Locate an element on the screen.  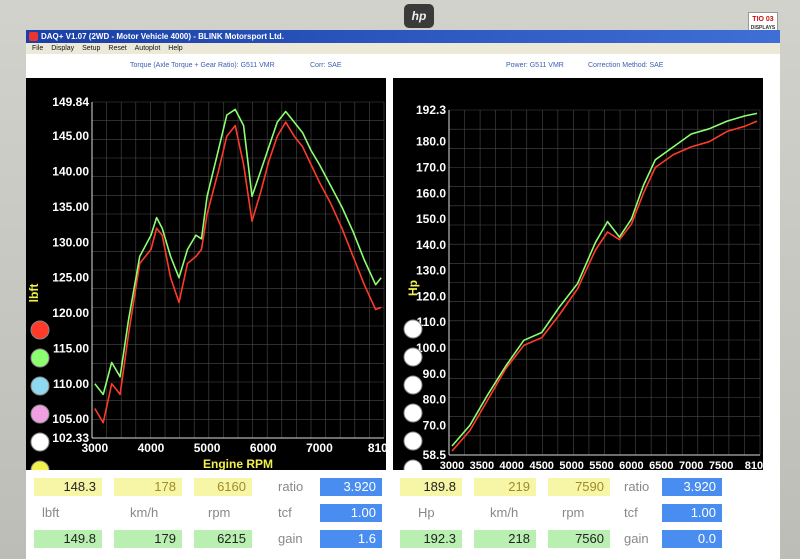
x-tick-label: 6500 is located at coordinates (661, 465).